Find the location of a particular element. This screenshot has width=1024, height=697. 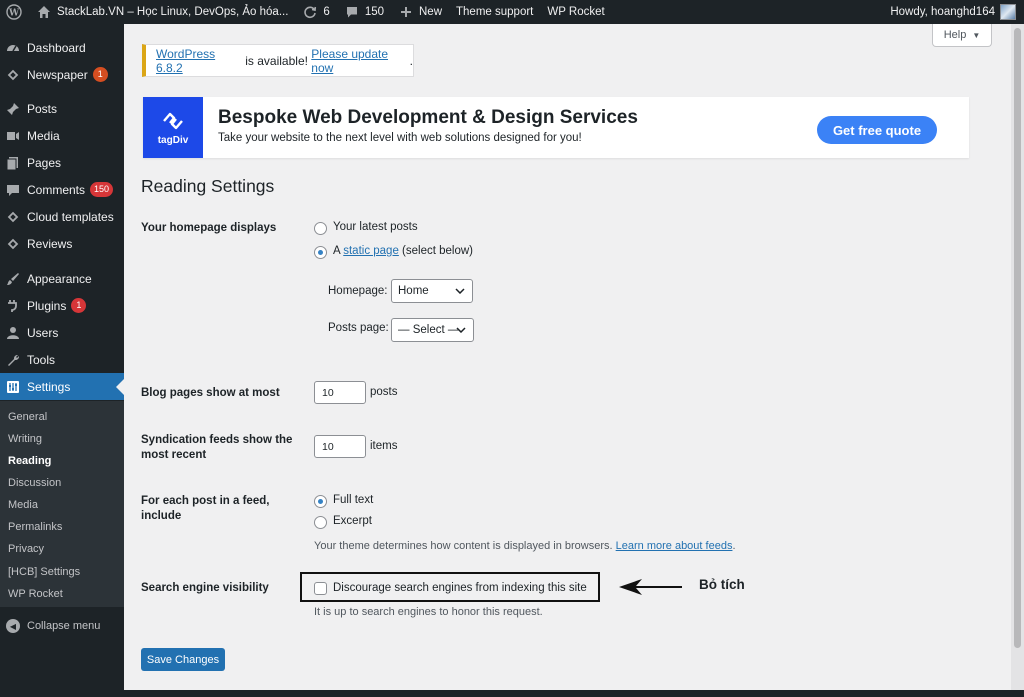

menu-label: Cloud templates is located at coordinates (70, 216).